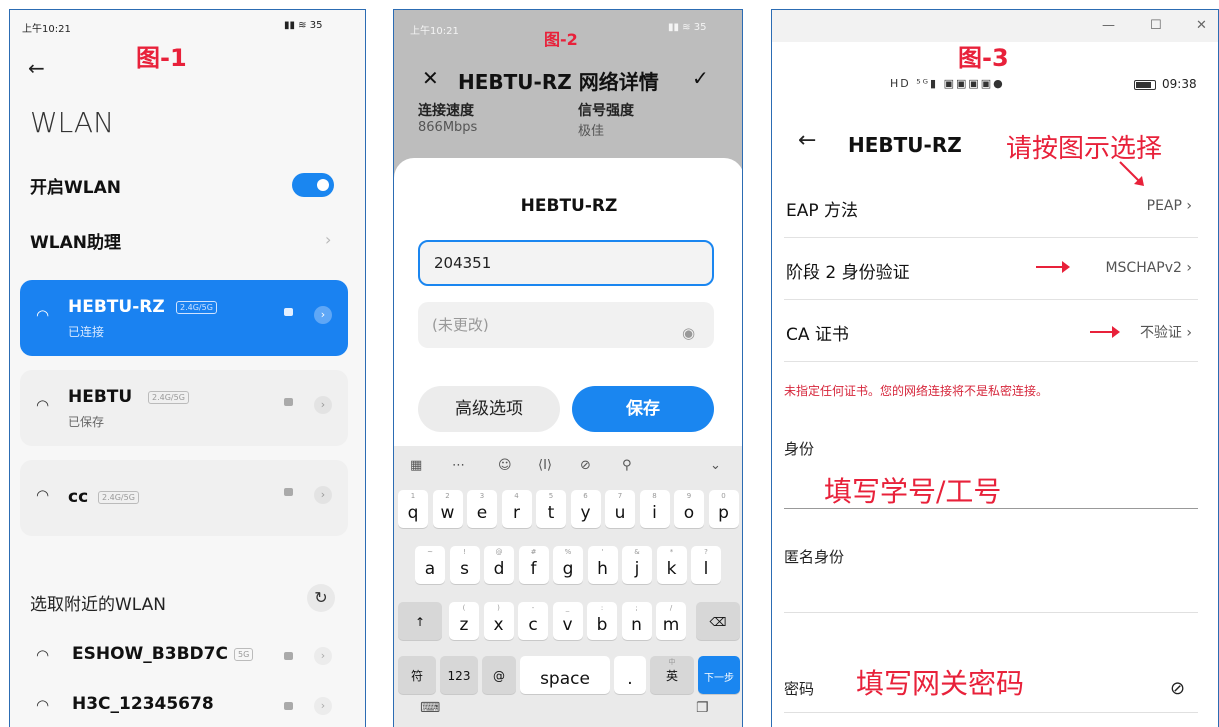  I want to click on key: 7u, so click(620, 509).